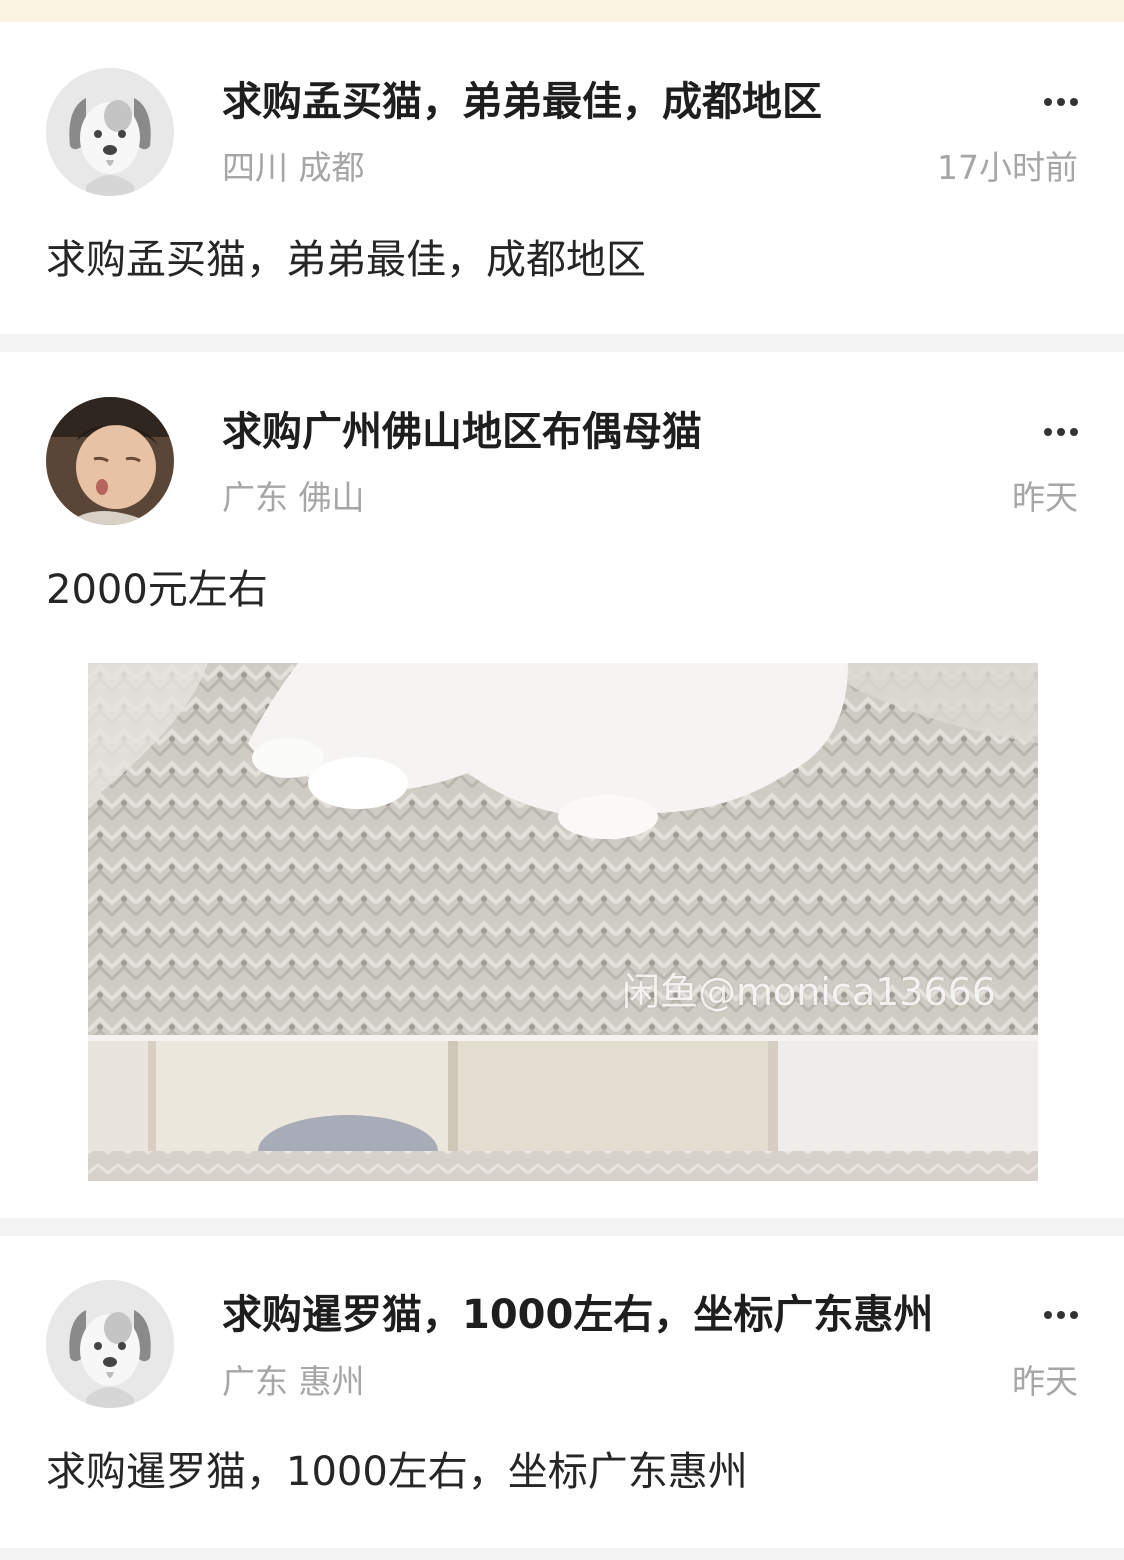 The width and height of the screenshot is (1124, 1560). What do you see at coordinates (293, 497) in the screenshot?
I see `post-location: 广东 佛山` at bounding box center [293, 497].